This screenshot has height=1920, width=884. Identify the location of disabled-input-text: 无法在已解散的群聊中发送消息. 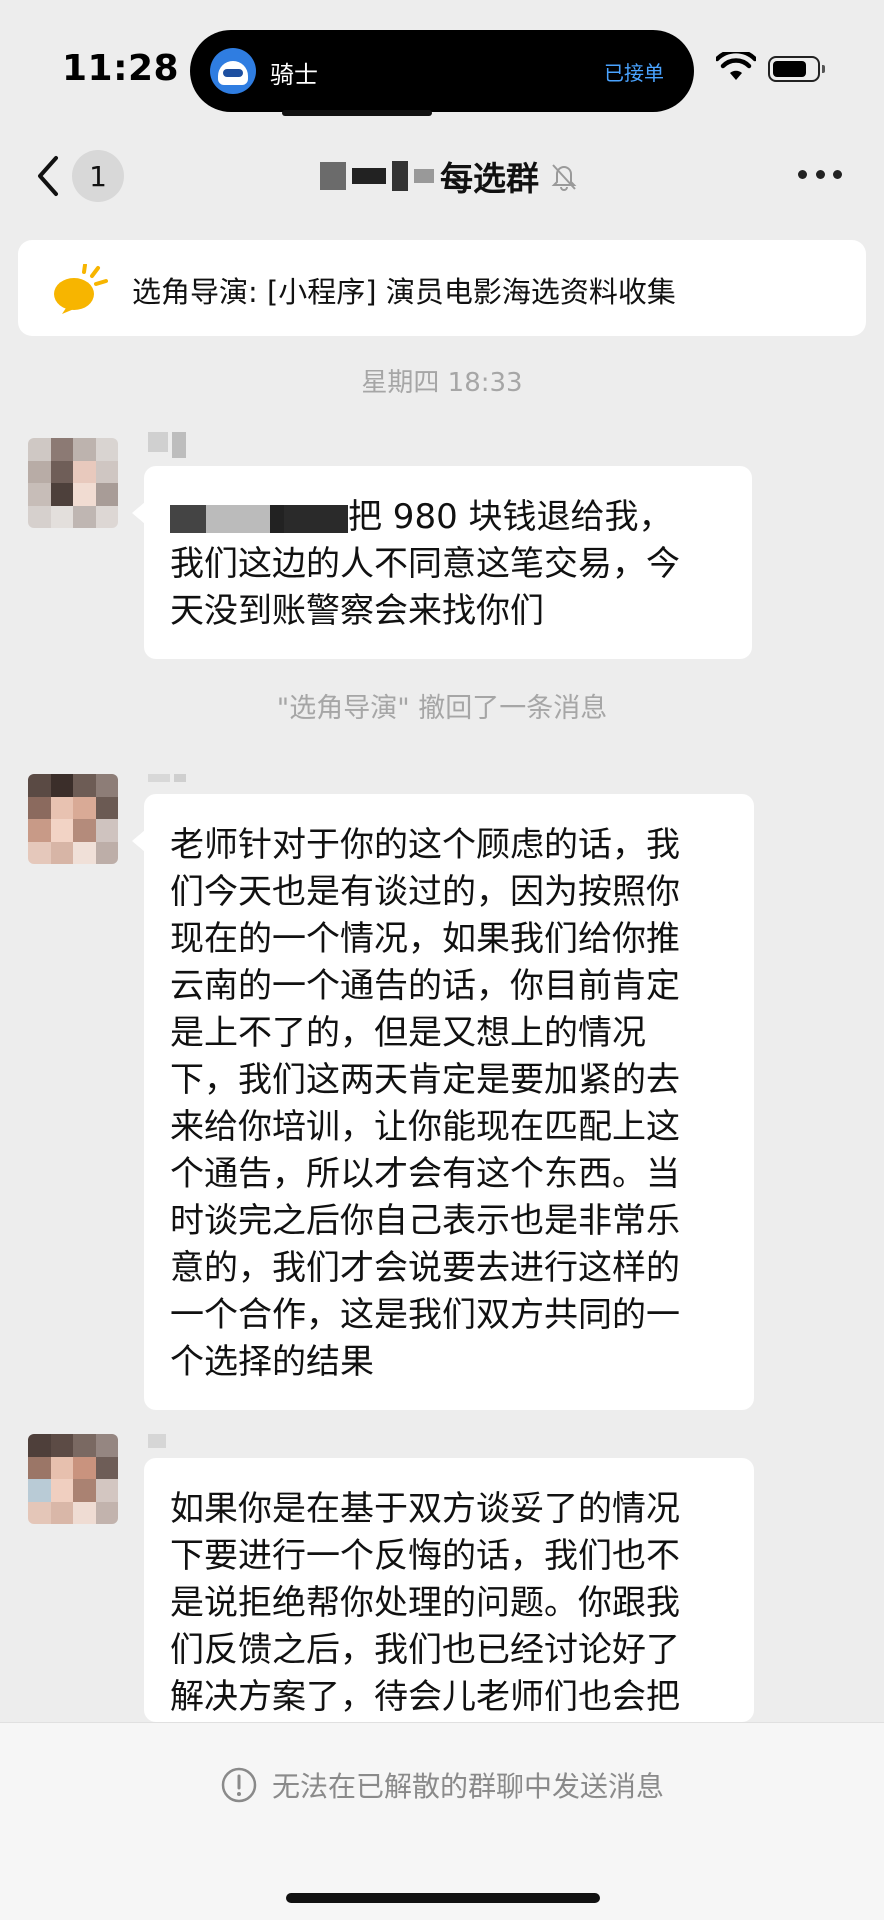
(467, 1786).